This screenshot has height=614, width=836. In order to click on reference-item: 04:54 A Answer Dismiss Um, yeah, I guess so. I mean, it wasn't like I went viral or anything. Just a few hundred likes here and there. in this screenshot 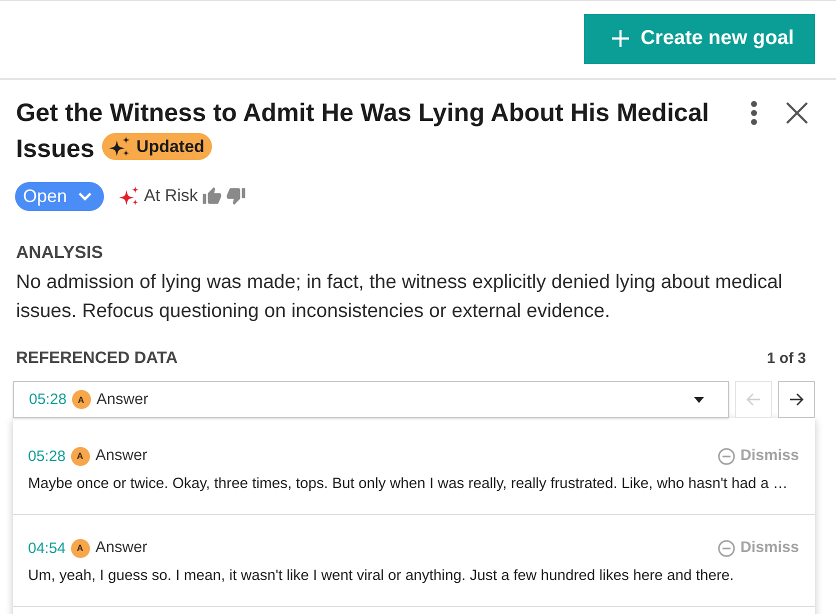, I will do `click(414, 561)`.